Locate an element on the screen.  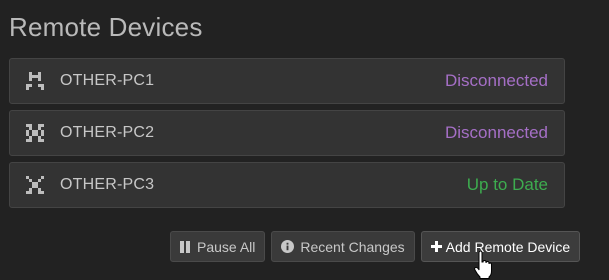
device-row-other-pc1: OTHER-PC1 Disconnected is located at coordinates (287, 81).